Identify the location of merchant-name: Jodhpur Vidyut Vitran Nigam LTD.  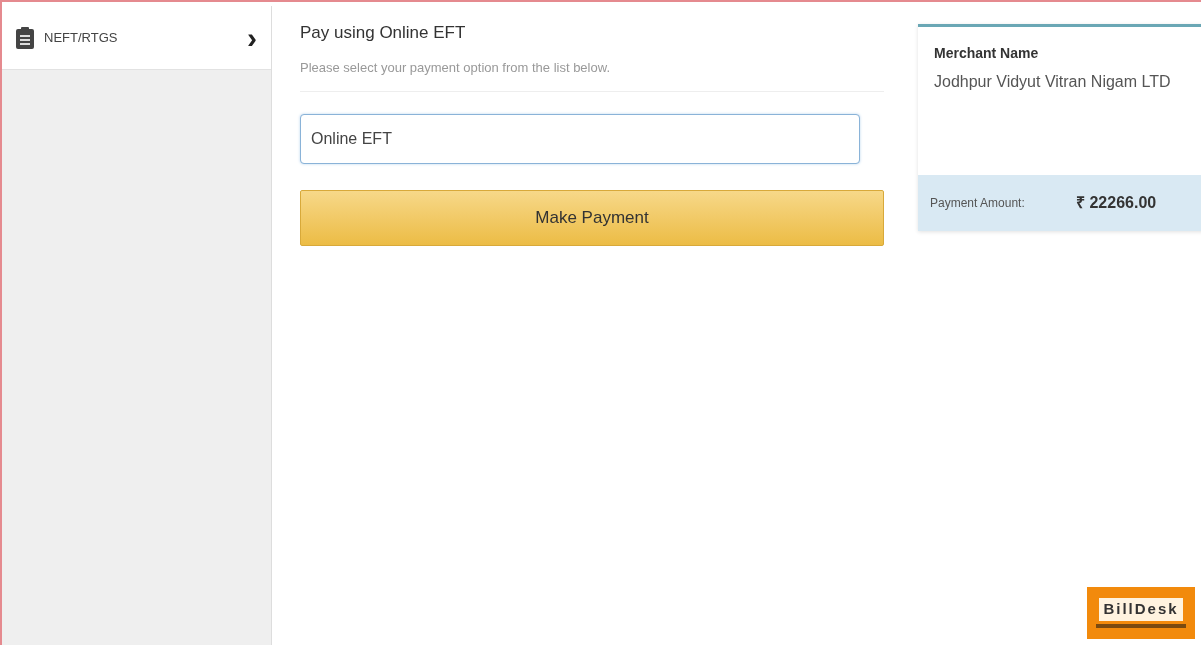
(1053, 82).